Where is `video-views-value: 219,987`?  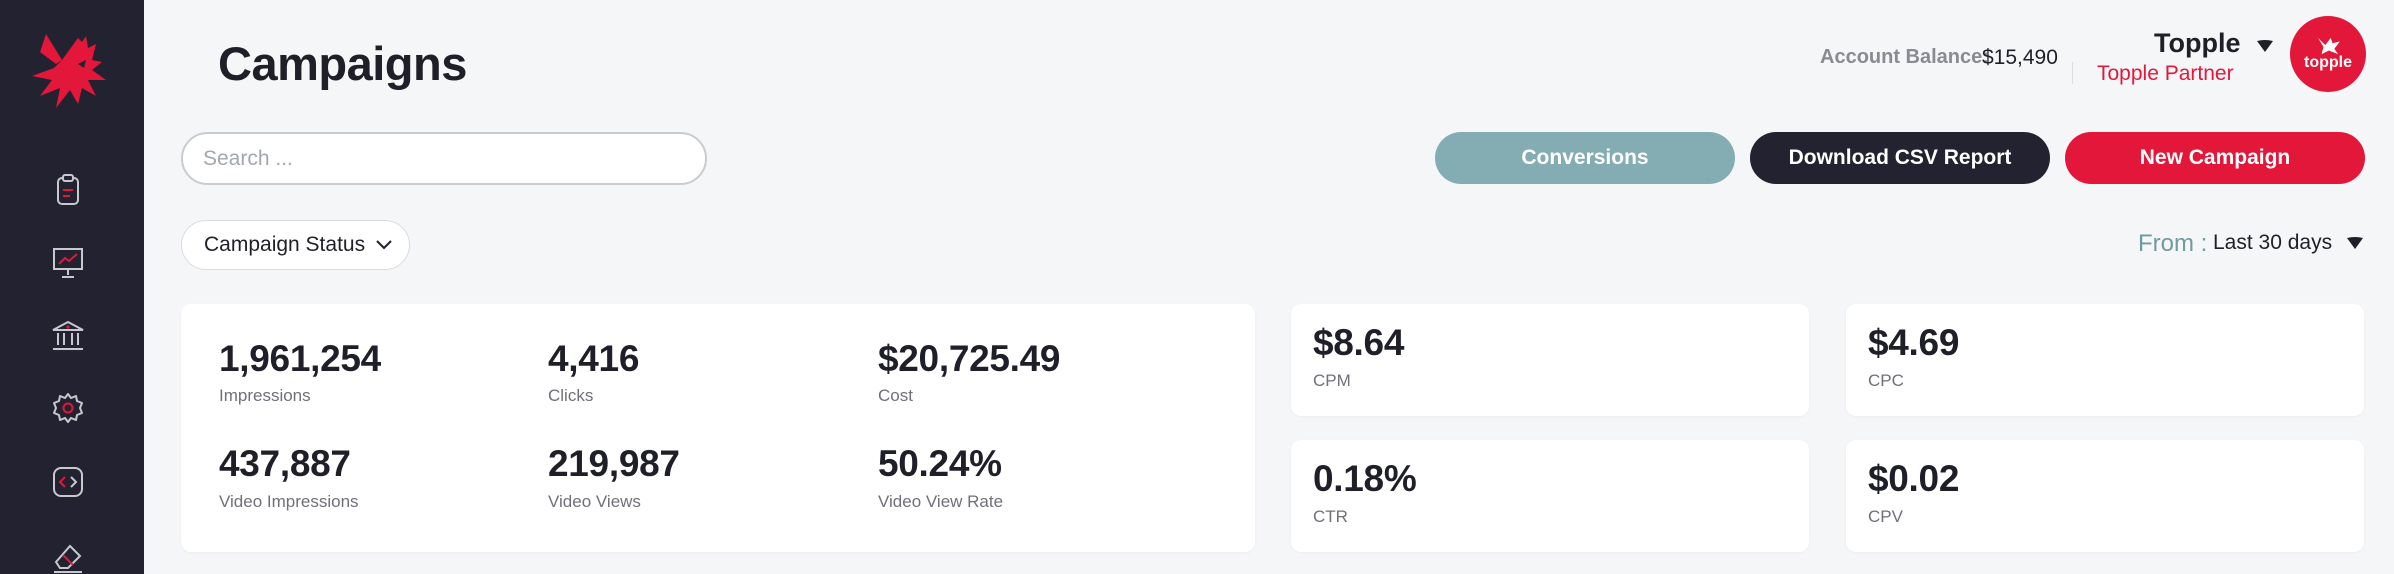
video-views-value: 219,987 is located at coordinates (614, 463).